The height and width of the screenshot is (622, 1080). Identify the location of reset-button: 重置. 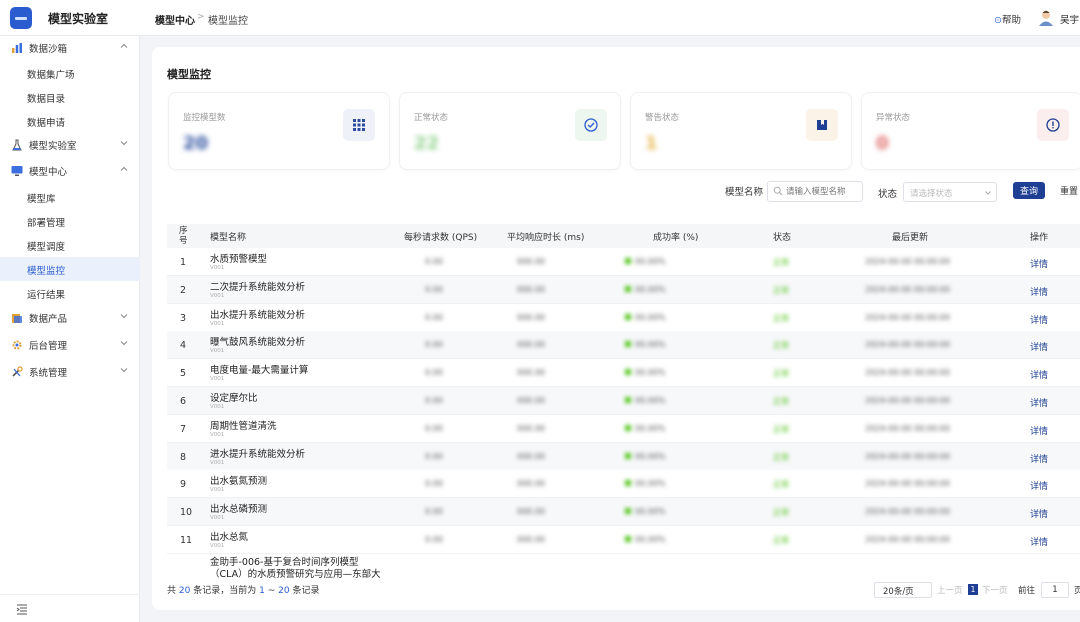
(1066, 190).